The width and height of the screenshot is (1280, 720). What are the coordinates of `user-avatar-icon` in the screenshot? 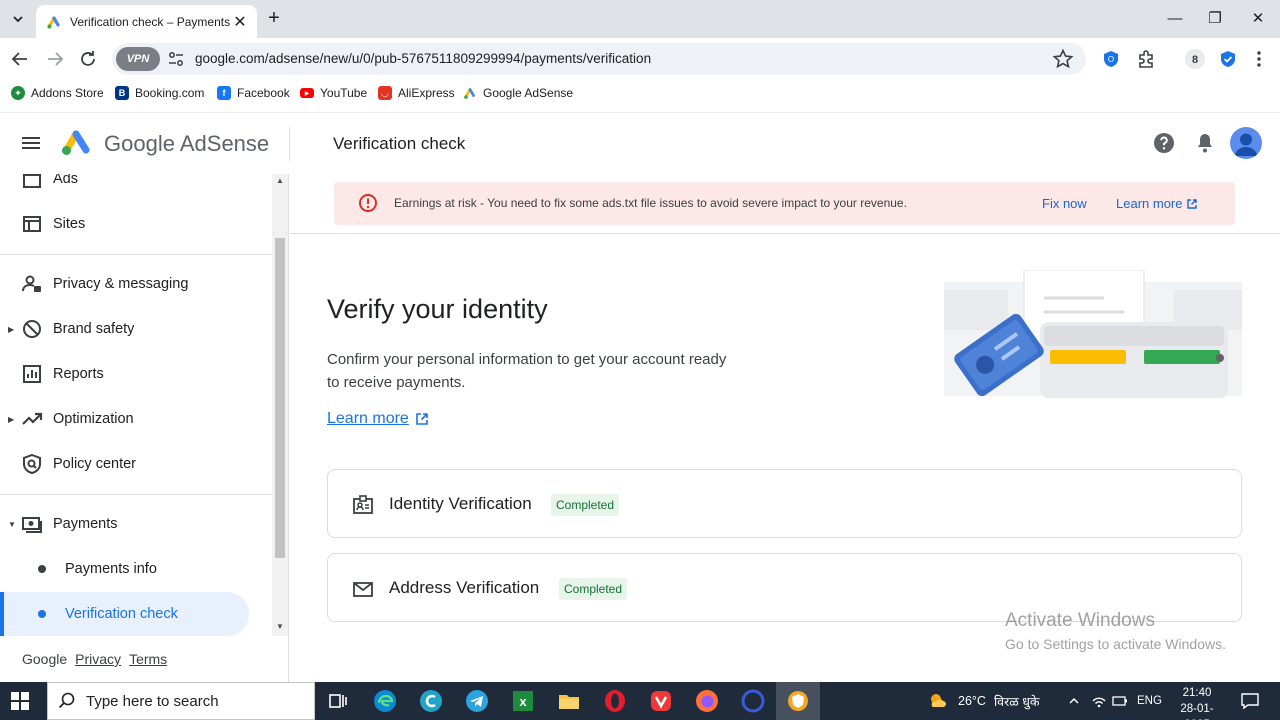 It's located at (1246, 144).